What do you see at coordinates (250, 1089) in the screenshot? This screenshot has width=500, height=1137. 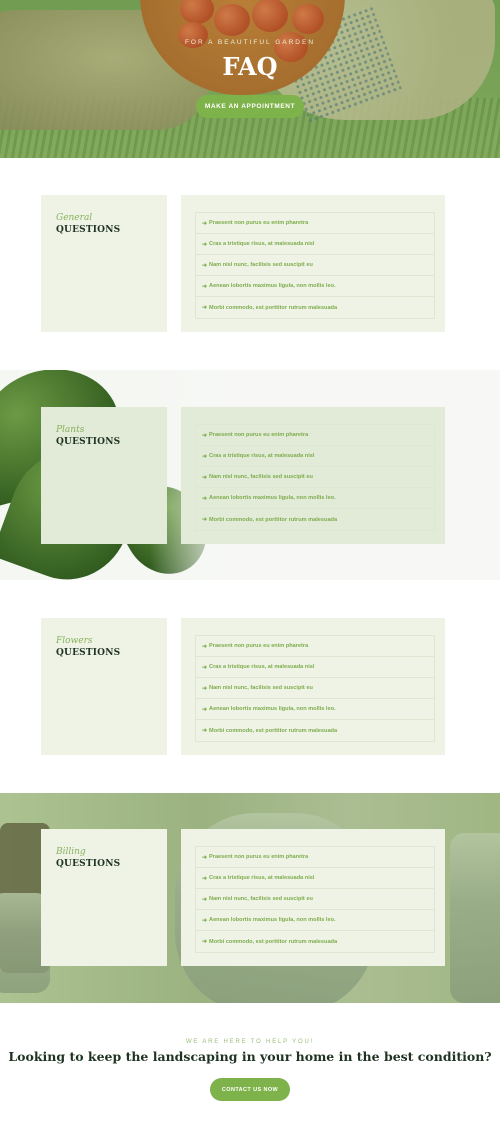 I see `contact-us-button: CONTACT US NOW` at bounding box center [250, 1089].